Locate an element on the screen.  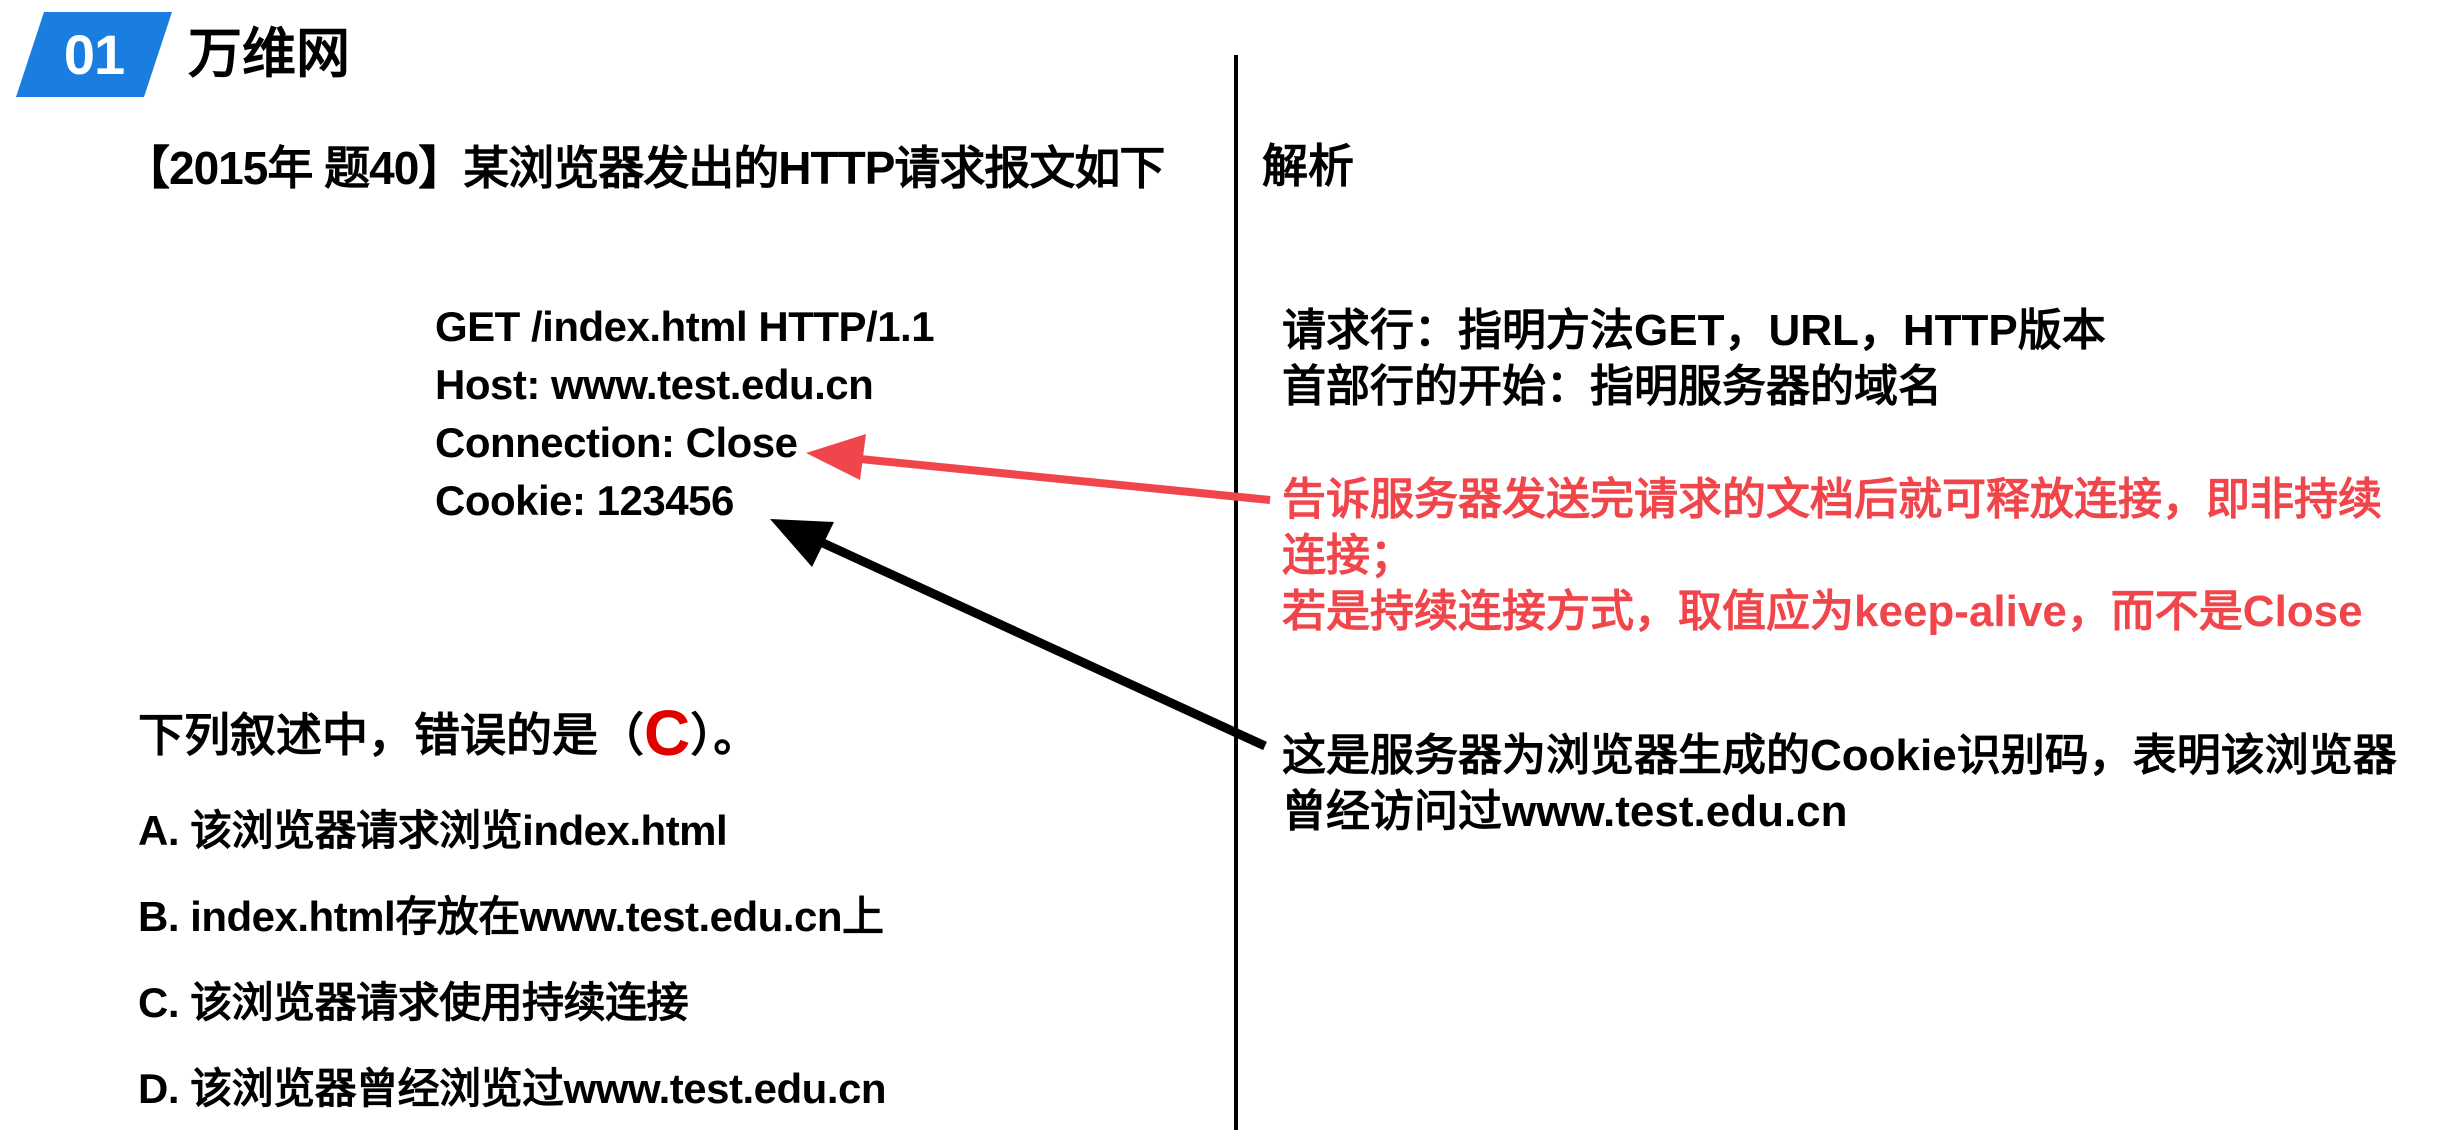
explain-keepalive-text: 若是持续连接方式，取值应为keep-alive，而不是Close is located at coordinates (1822, 611).